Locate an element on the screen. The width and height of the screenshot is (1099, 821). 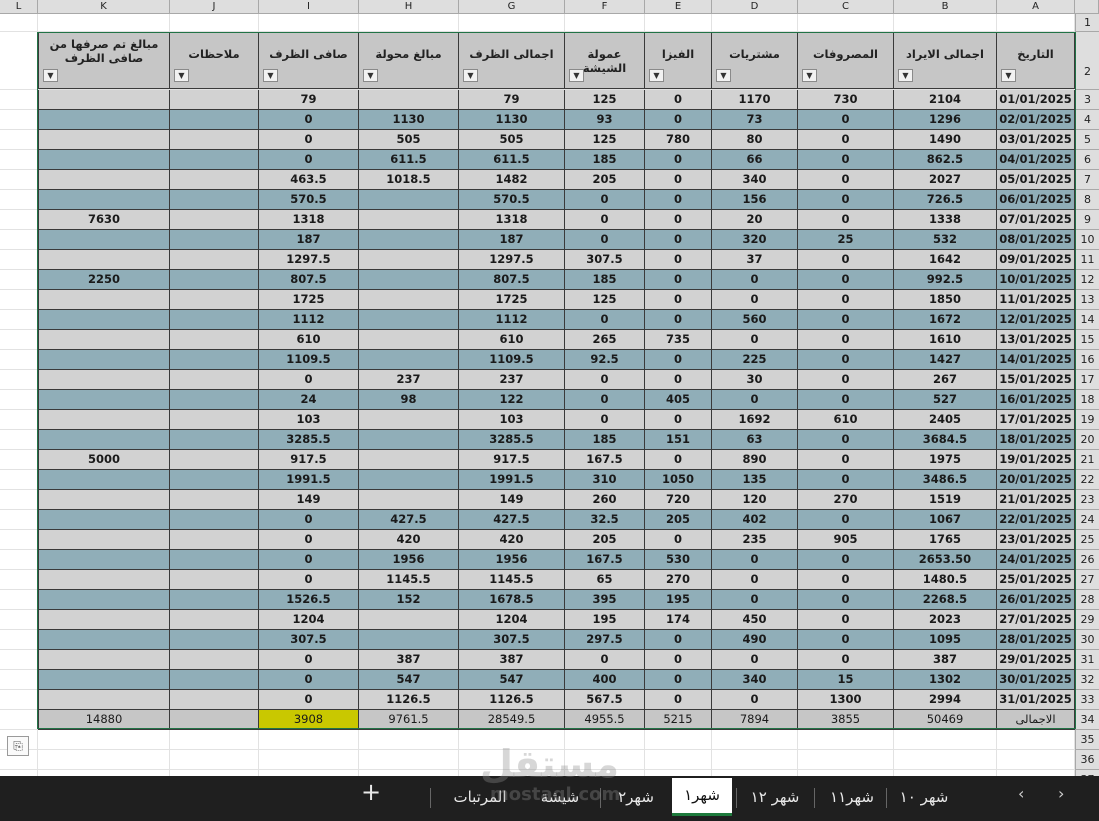
cell-G11: 1297.5 is located at coordinates (512, 260).